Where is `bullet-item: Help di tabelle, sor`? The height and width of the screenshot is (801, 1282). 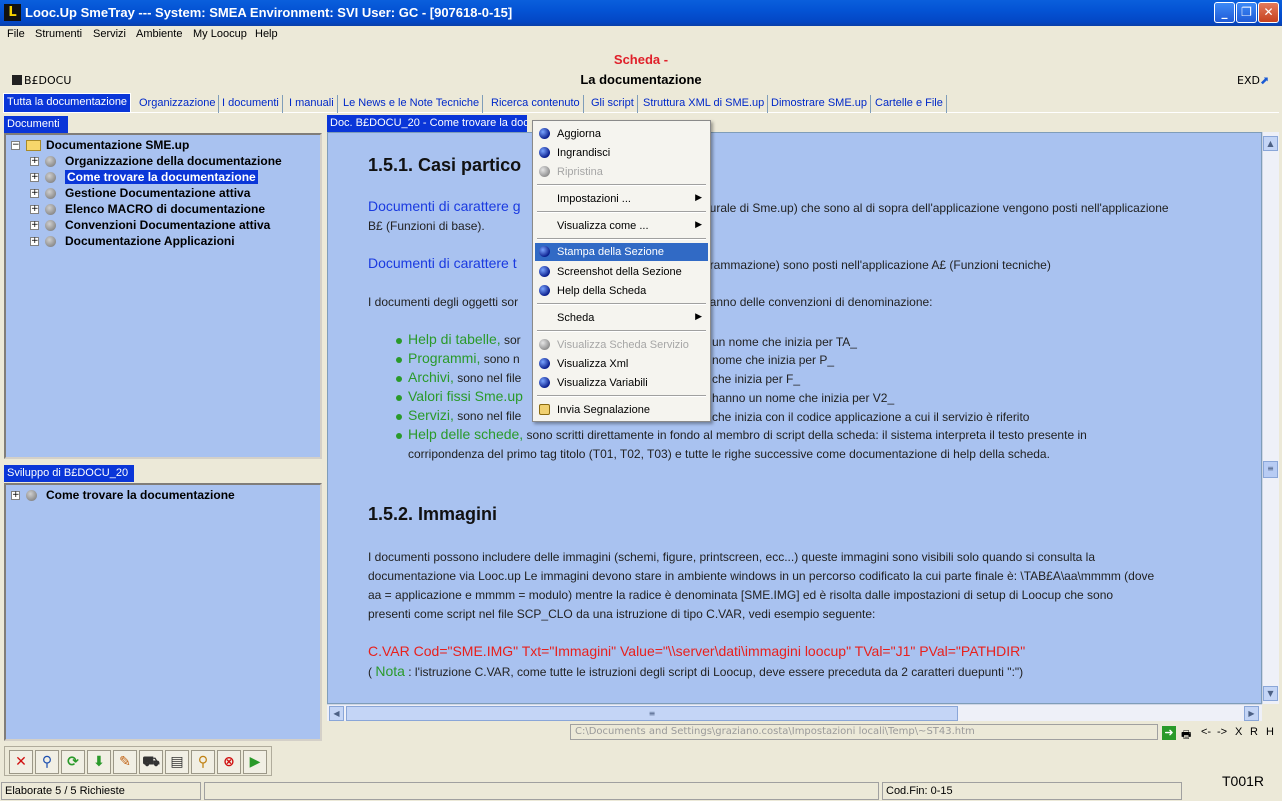
bullet-item: Help di tabelle, sor is located at coordinates (464, 340).